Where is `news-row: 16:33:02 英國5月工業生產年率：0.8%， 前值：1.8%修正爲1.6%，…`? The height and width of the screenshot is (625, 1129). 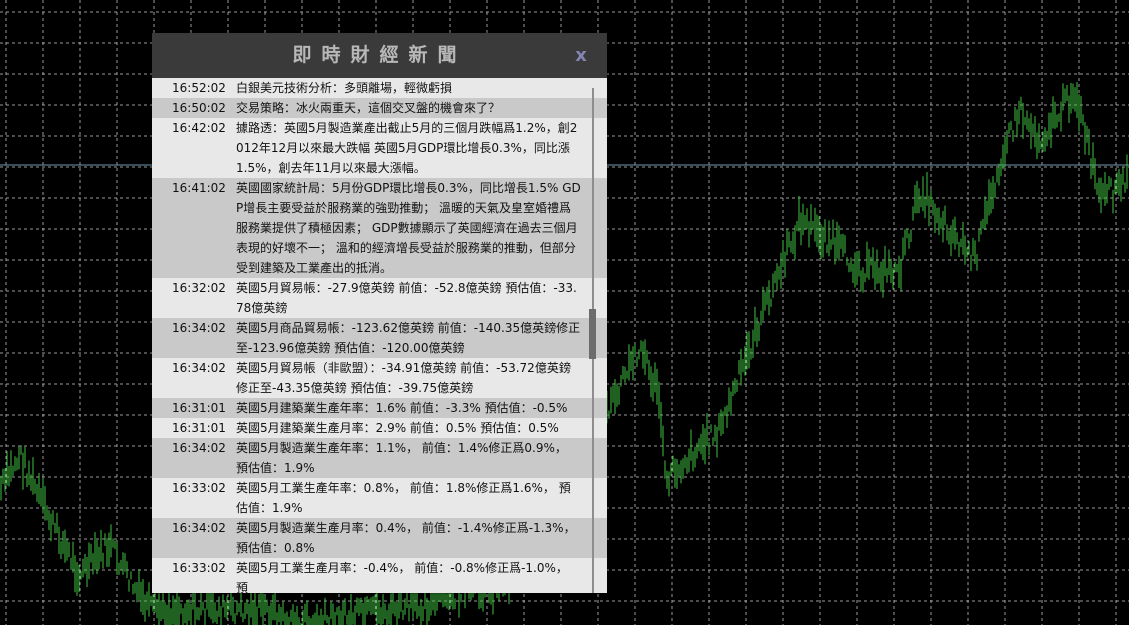 news-row: 16:33:02 英國5月工業生產年率：0.8%， 前值：1.8%修正爲1.6%，… is located at coordinates (379, 498).